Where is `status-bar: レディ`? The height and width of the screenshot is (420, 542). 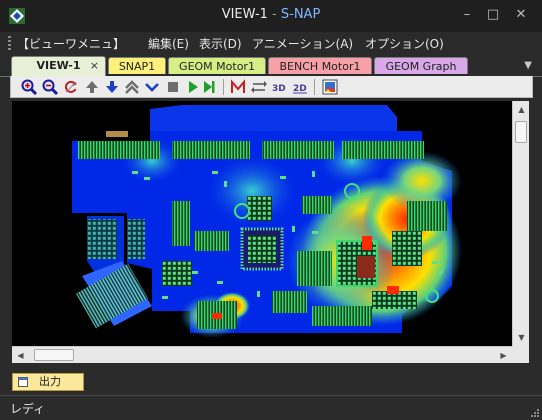
status-bar: レディ is located at coordinates (271, 407).